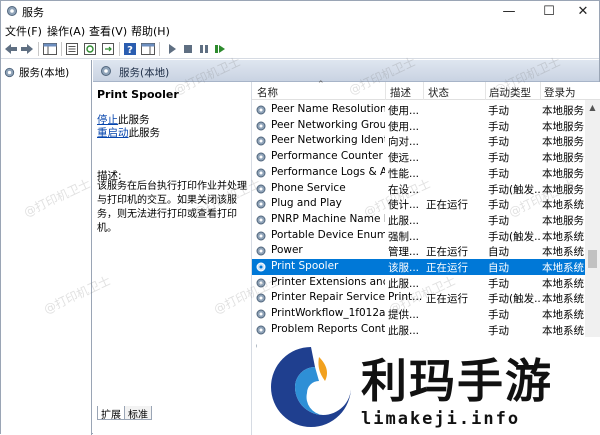 The image size is (600, 435). What do you see at coordinates (150, 31) in the screenshot?
I see `menu-help: 帮助(H)` at bounding box center [150, 31].